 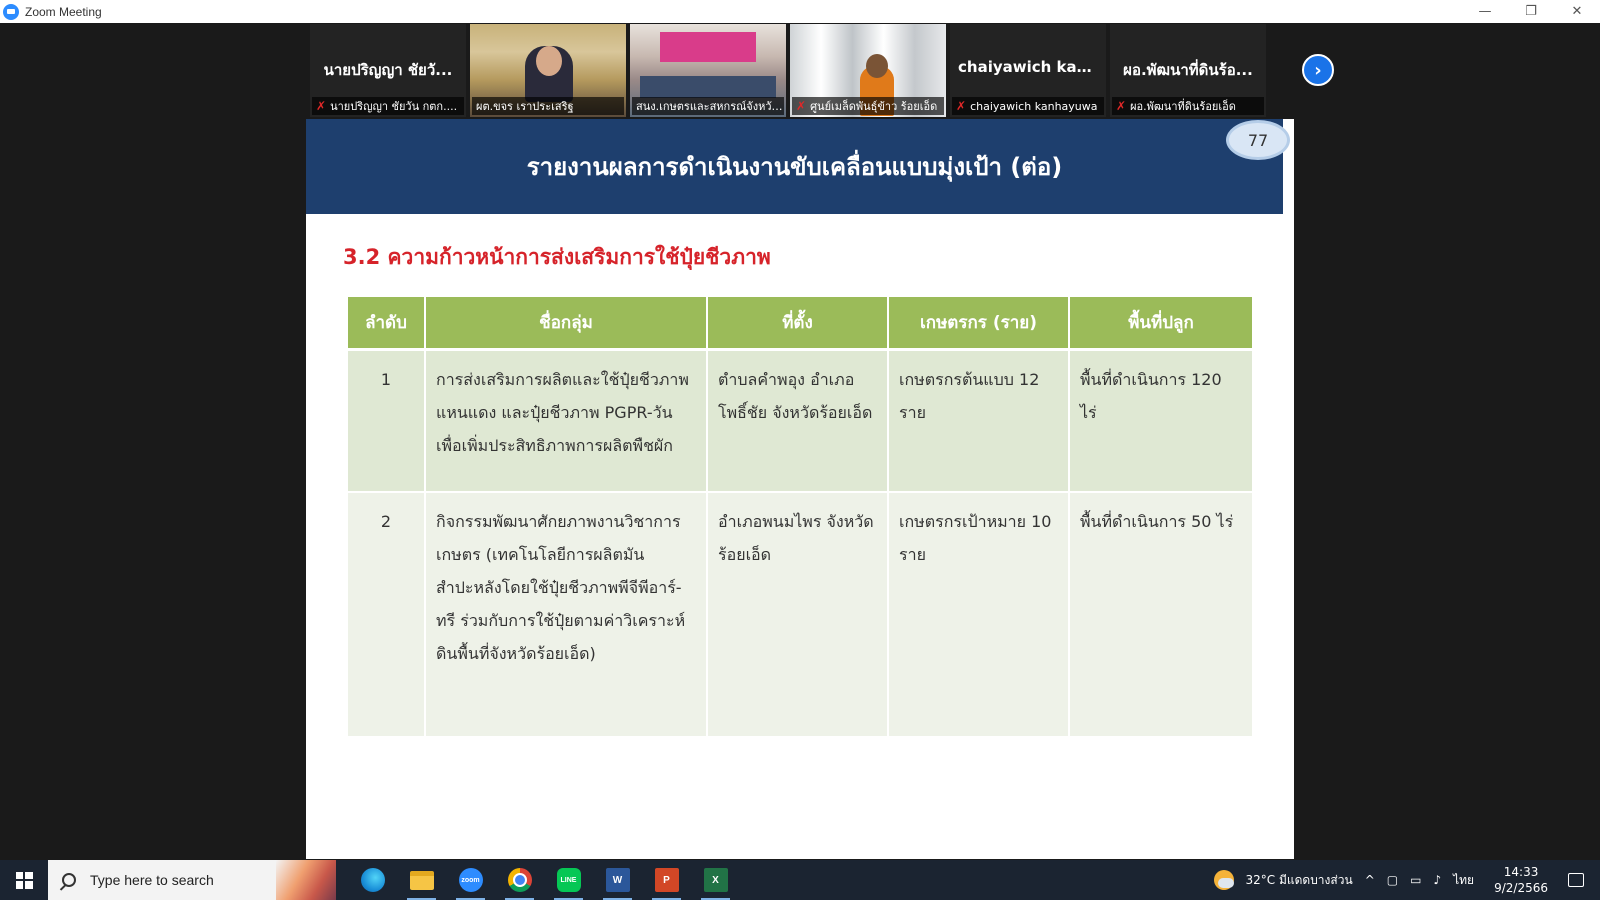 What do you see at coordinates (1223, 880) in the screenshot?
I see `weather-partly-cloudy-icon` at bounding box center [1223, 880].